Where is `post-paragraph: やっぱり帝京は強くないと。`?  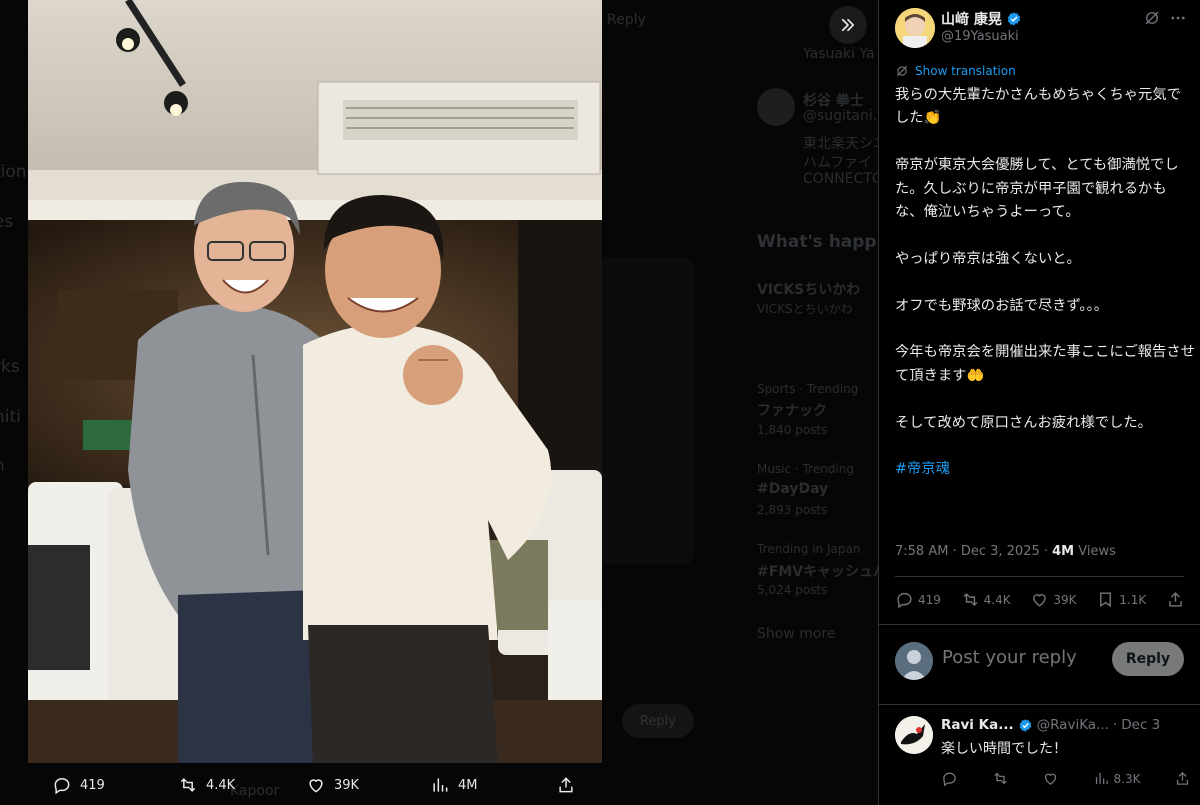
post-paragraph: やっぱり帝京は強くないと。 is located at coordinates (988, 258).